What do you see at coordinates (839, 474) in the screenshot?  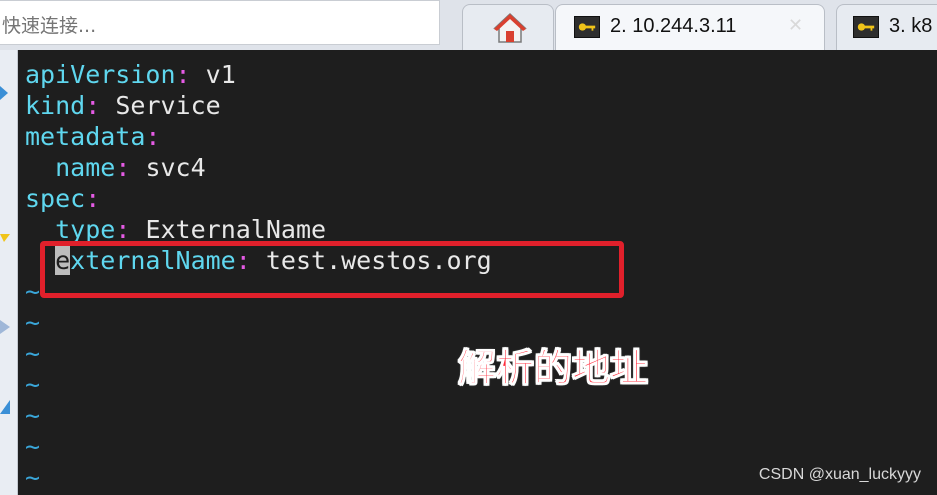 I see `watermark: CSDN @xuan_luckyyy` at bounding box center [839, 474].